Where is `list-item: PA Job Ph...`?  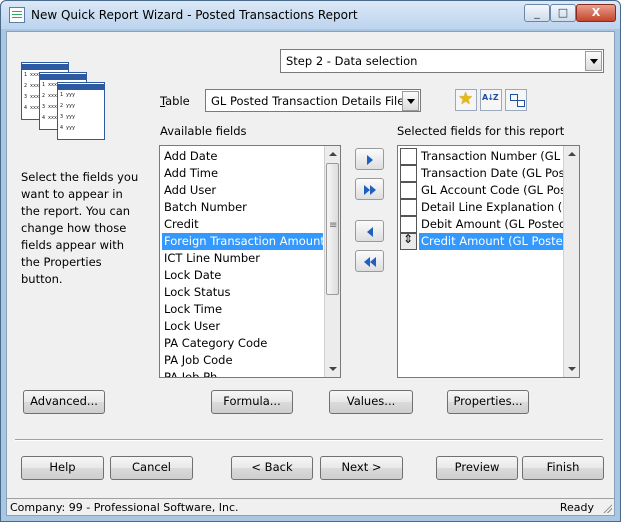
list-item: PA Job Ph... is located at coordinates (242, 373).